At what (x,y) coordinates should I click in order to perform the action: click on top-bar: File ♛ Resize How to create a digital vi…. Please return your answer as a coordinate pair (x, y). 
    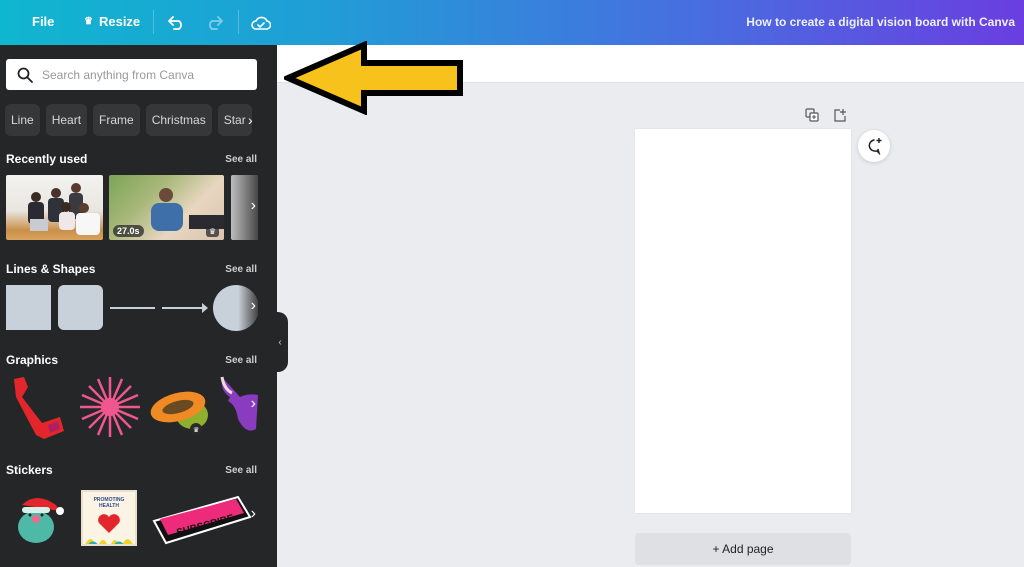
    Looking at the image, I should click on (512, 22).